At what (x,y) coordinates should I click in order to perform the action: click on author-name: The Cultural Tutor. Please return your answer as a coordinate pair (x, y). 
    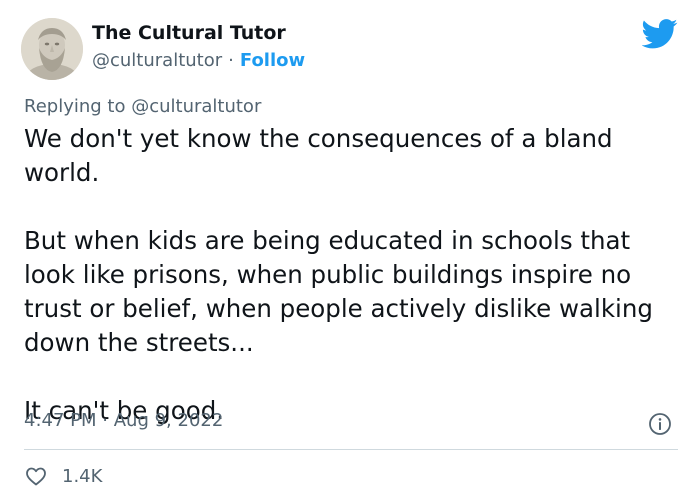
    Looking at the image, I should click on (189, 33).